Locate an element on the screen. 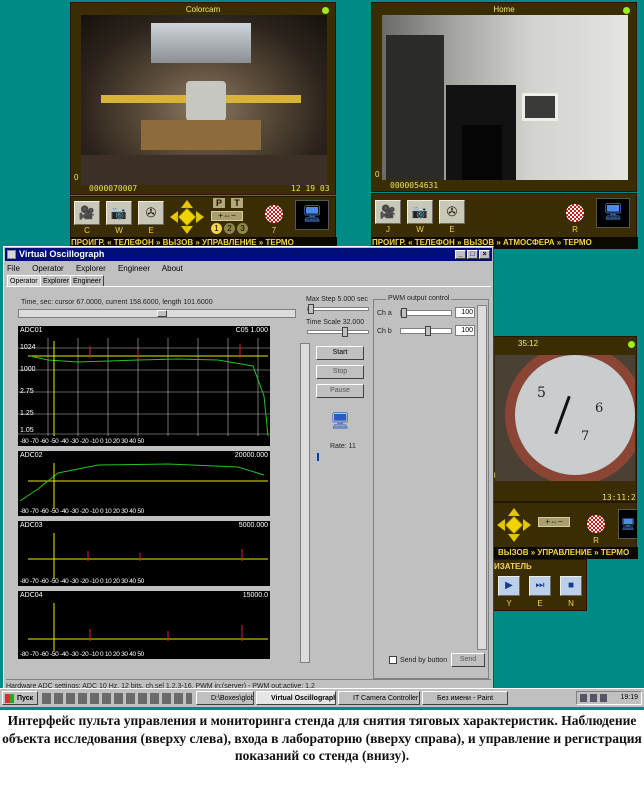  clock: 19:19 is located at coordinates (629, 697).